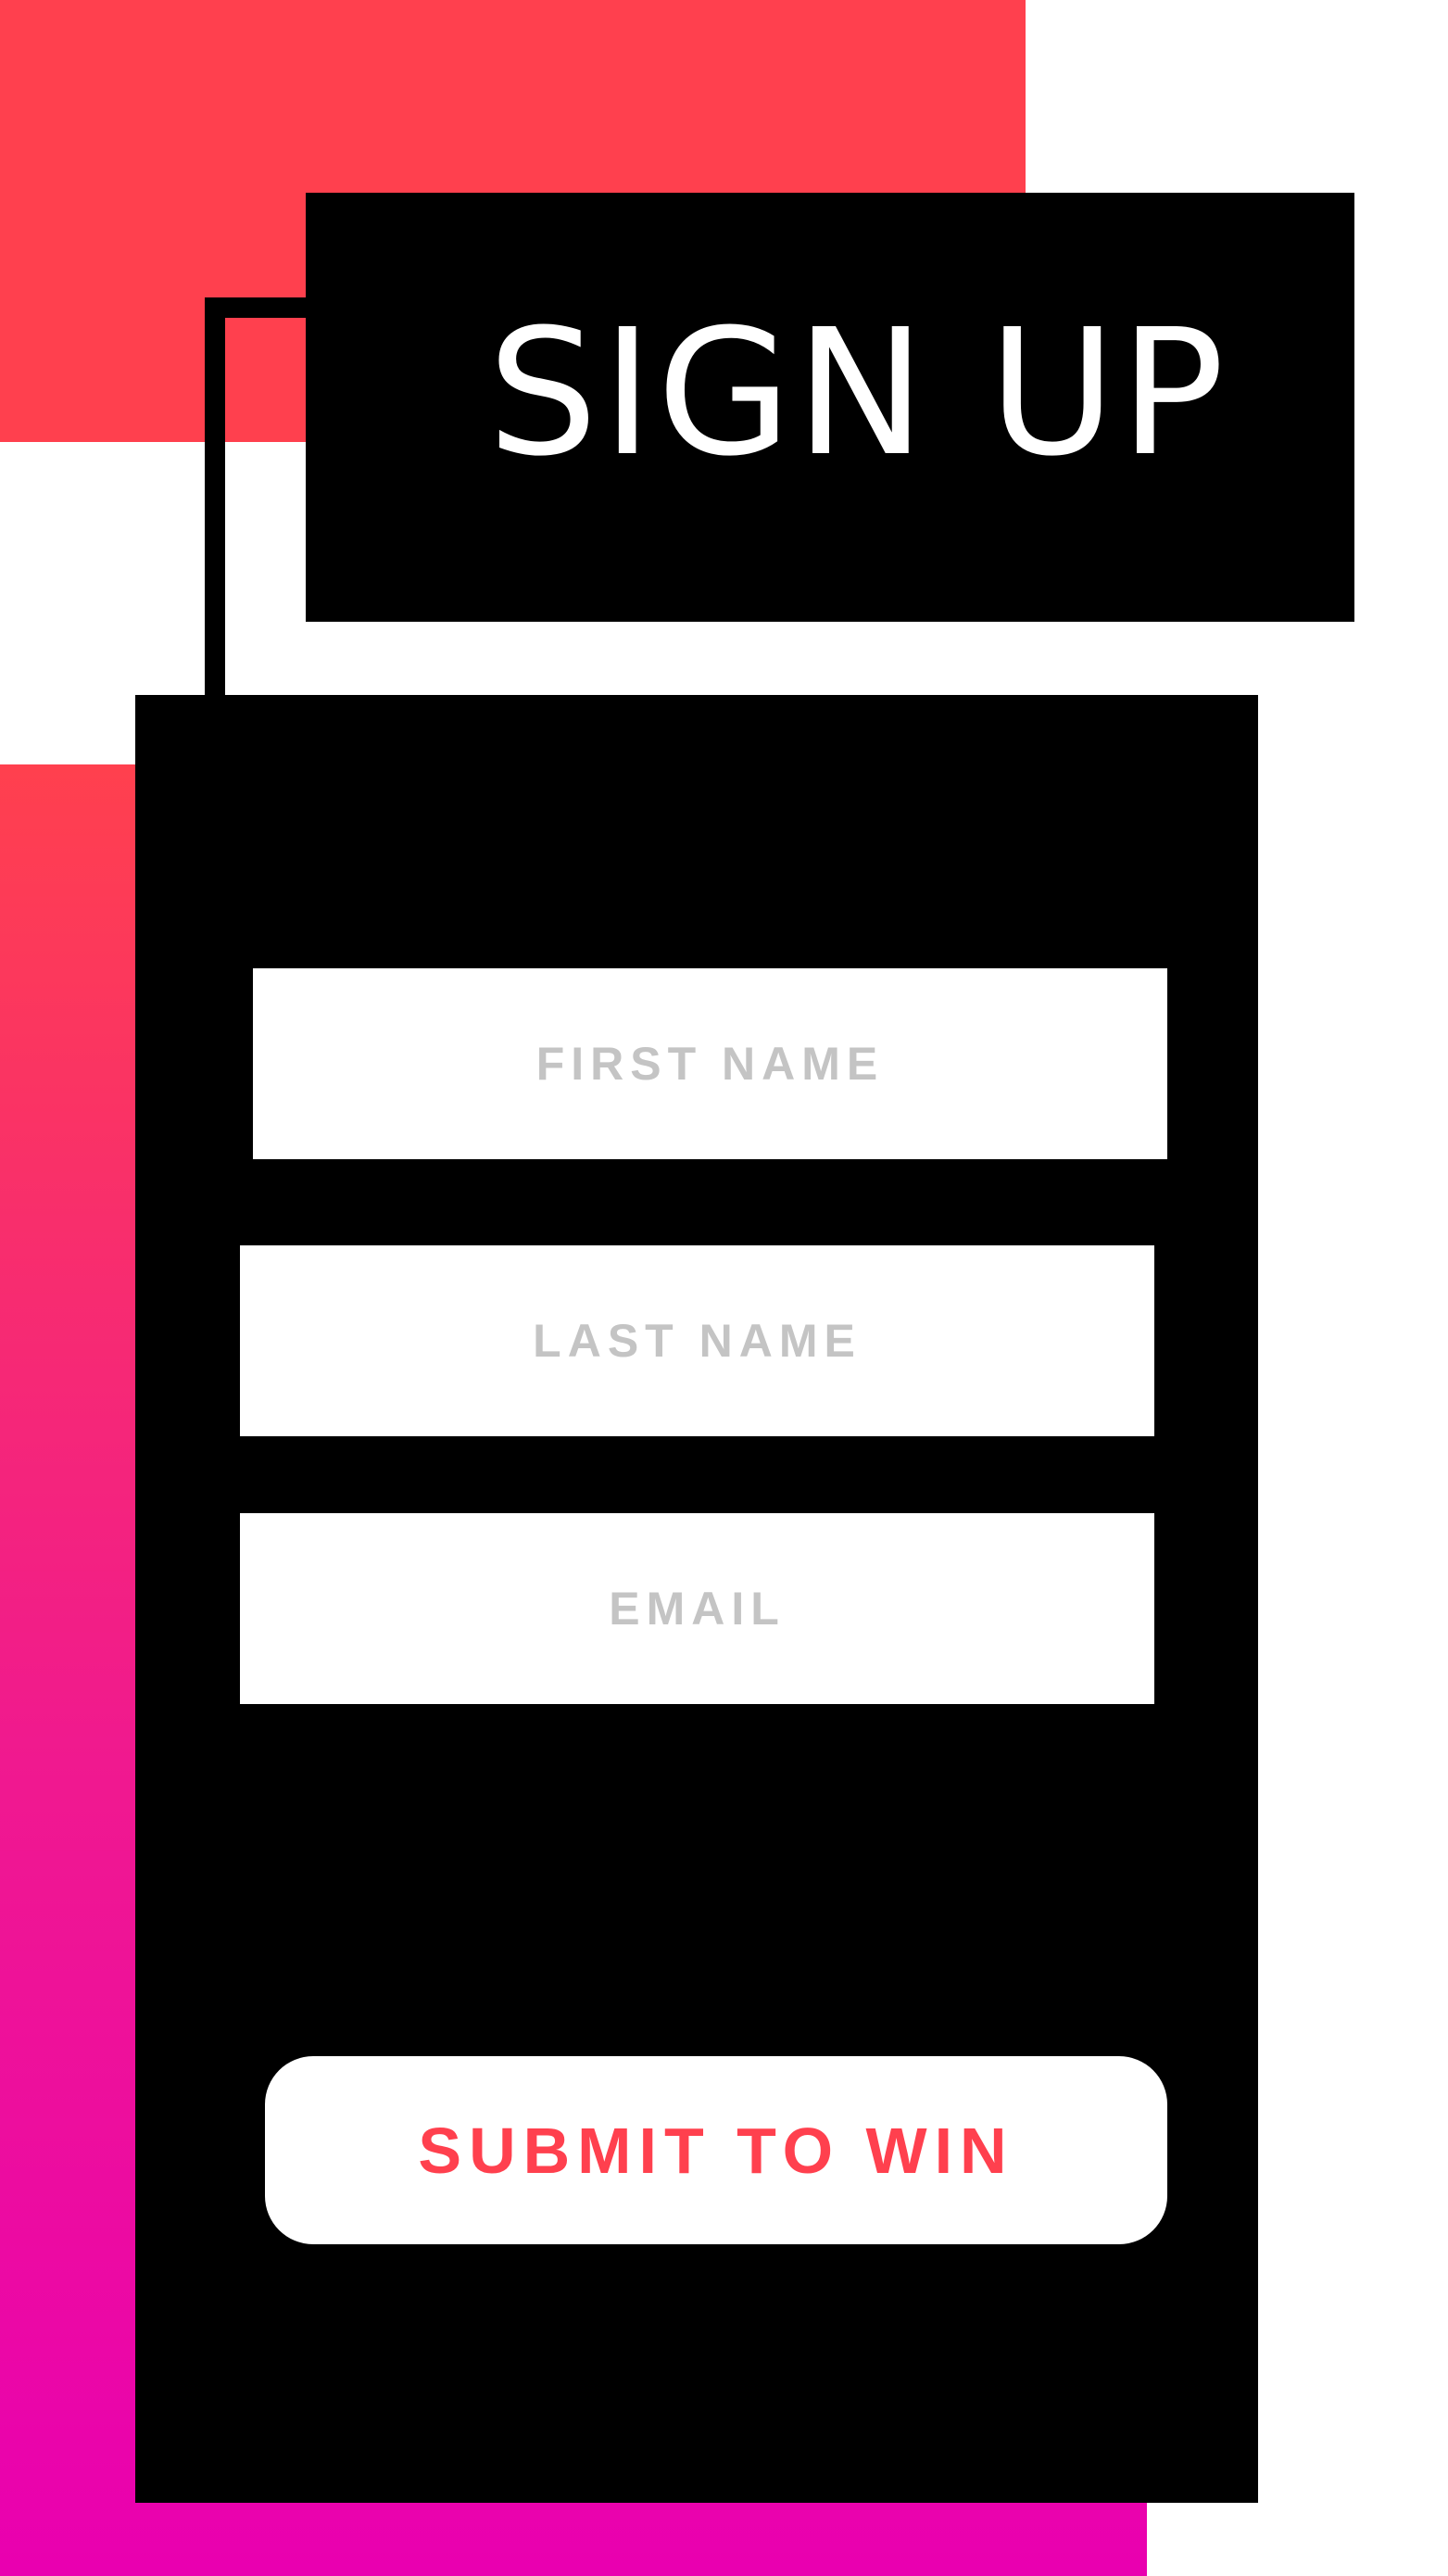 This screenshot has height=2576, width=1448. What do you see at coordinates (697, 1340) in the screenshot?
I see `last-name-input` at bounding box center [697, 1340].